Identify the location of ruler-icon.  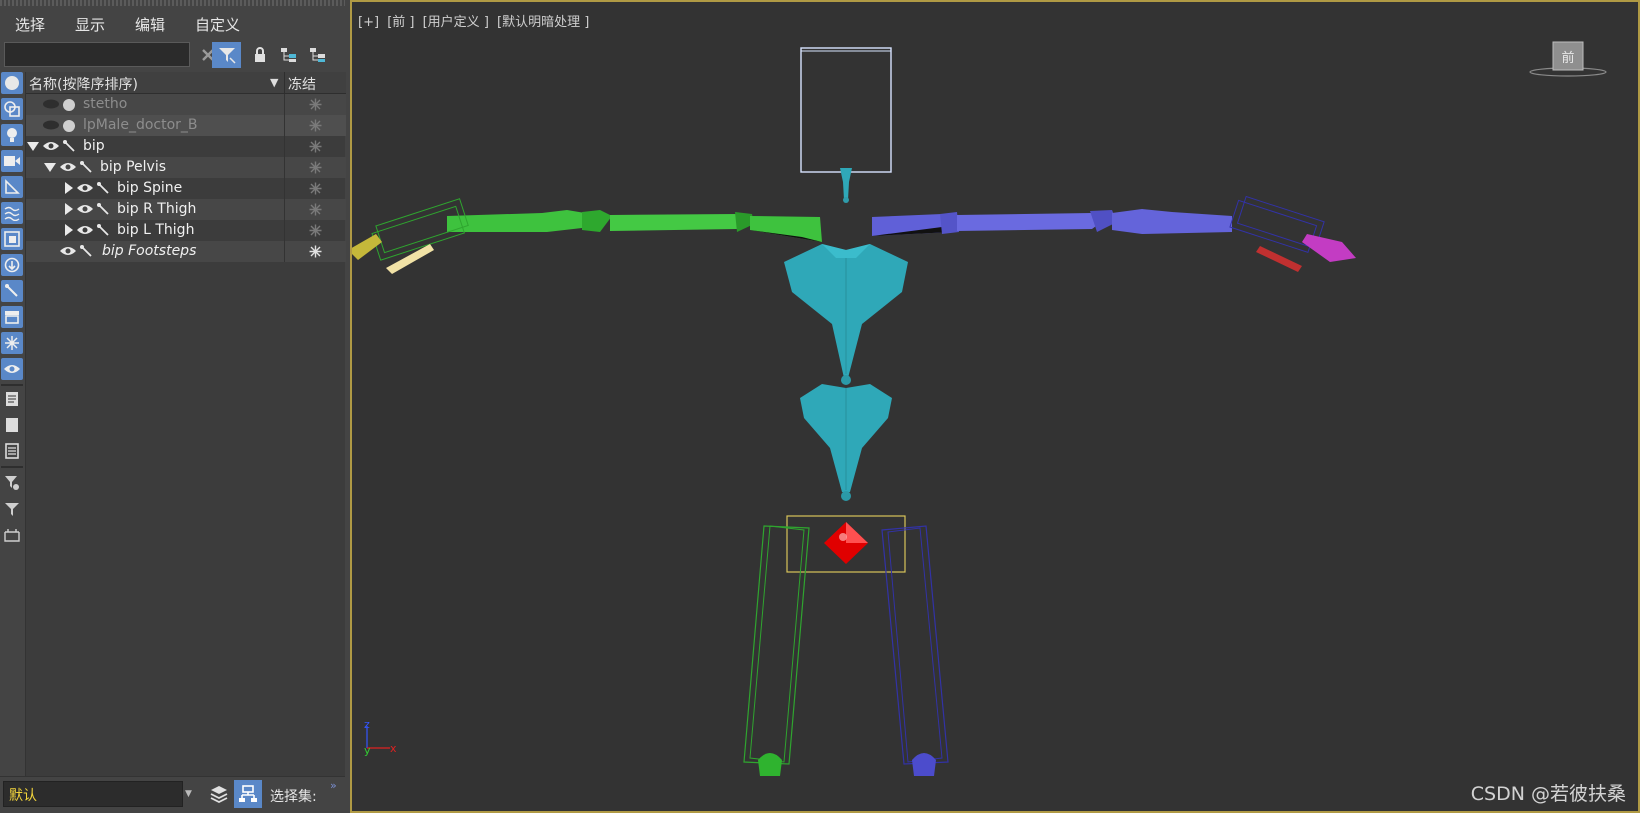
(12, 186).